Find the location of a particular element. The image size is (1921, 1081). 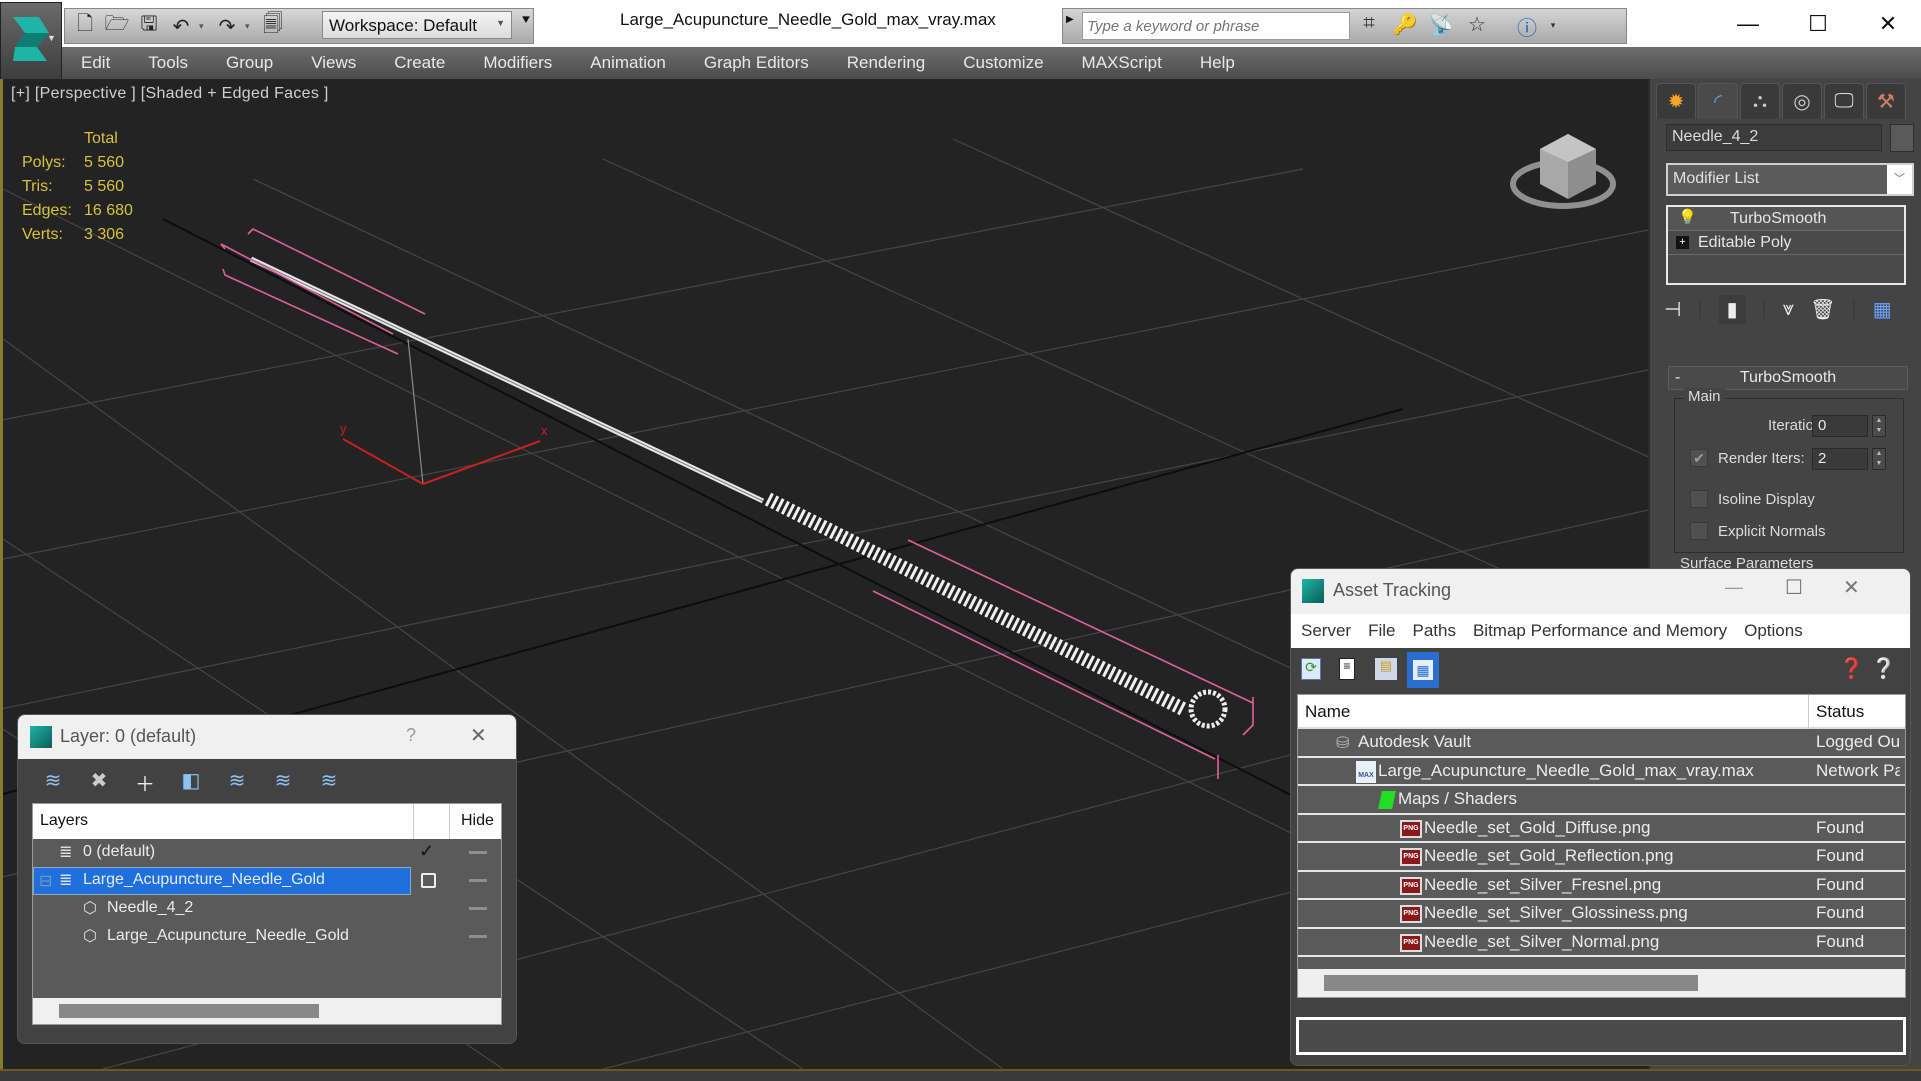

delete-layer-icon: ✖ is located at coordinates (99, 781).